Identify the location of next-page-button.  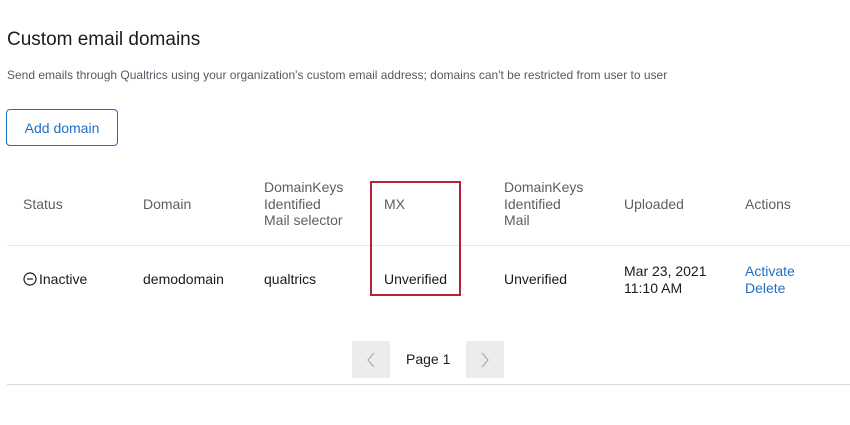
(485, 359).